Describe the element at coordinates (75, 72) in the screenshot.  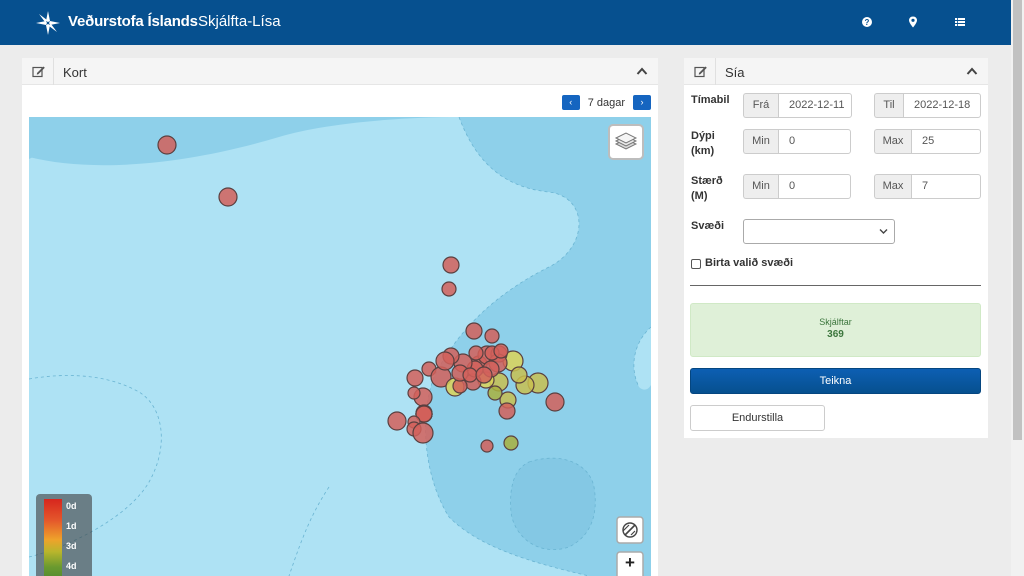
I see `map-panel-title: Kort` at that location.